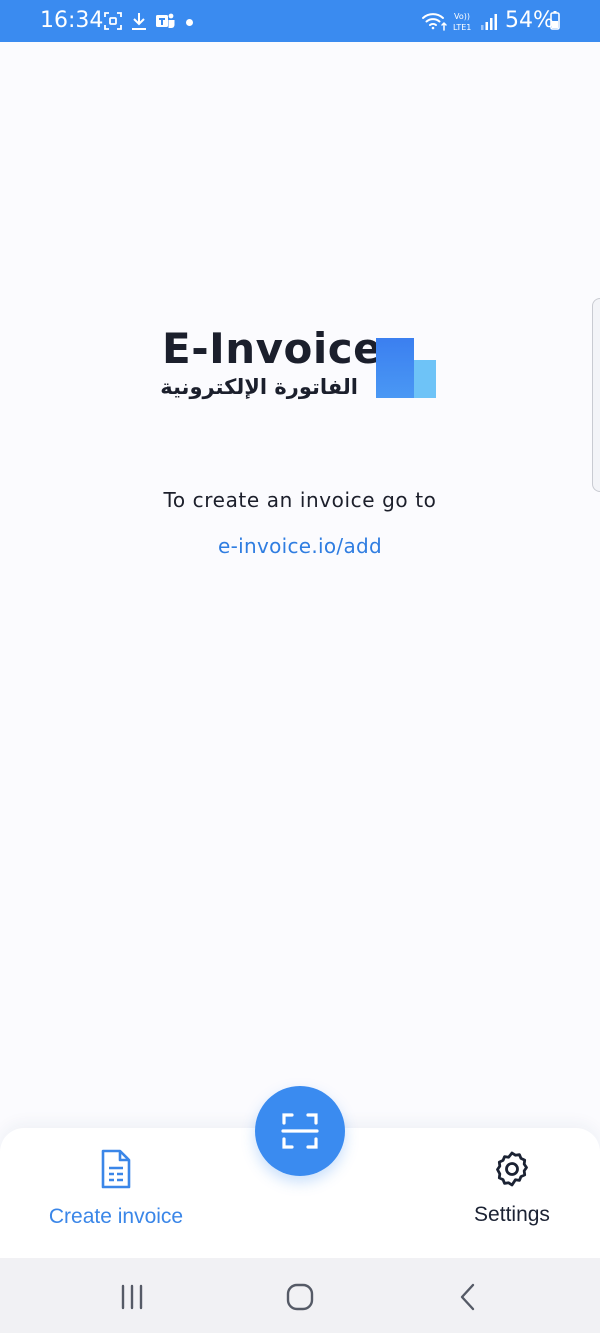  I want to click on volte-label: Vo)), so click(462, 16).